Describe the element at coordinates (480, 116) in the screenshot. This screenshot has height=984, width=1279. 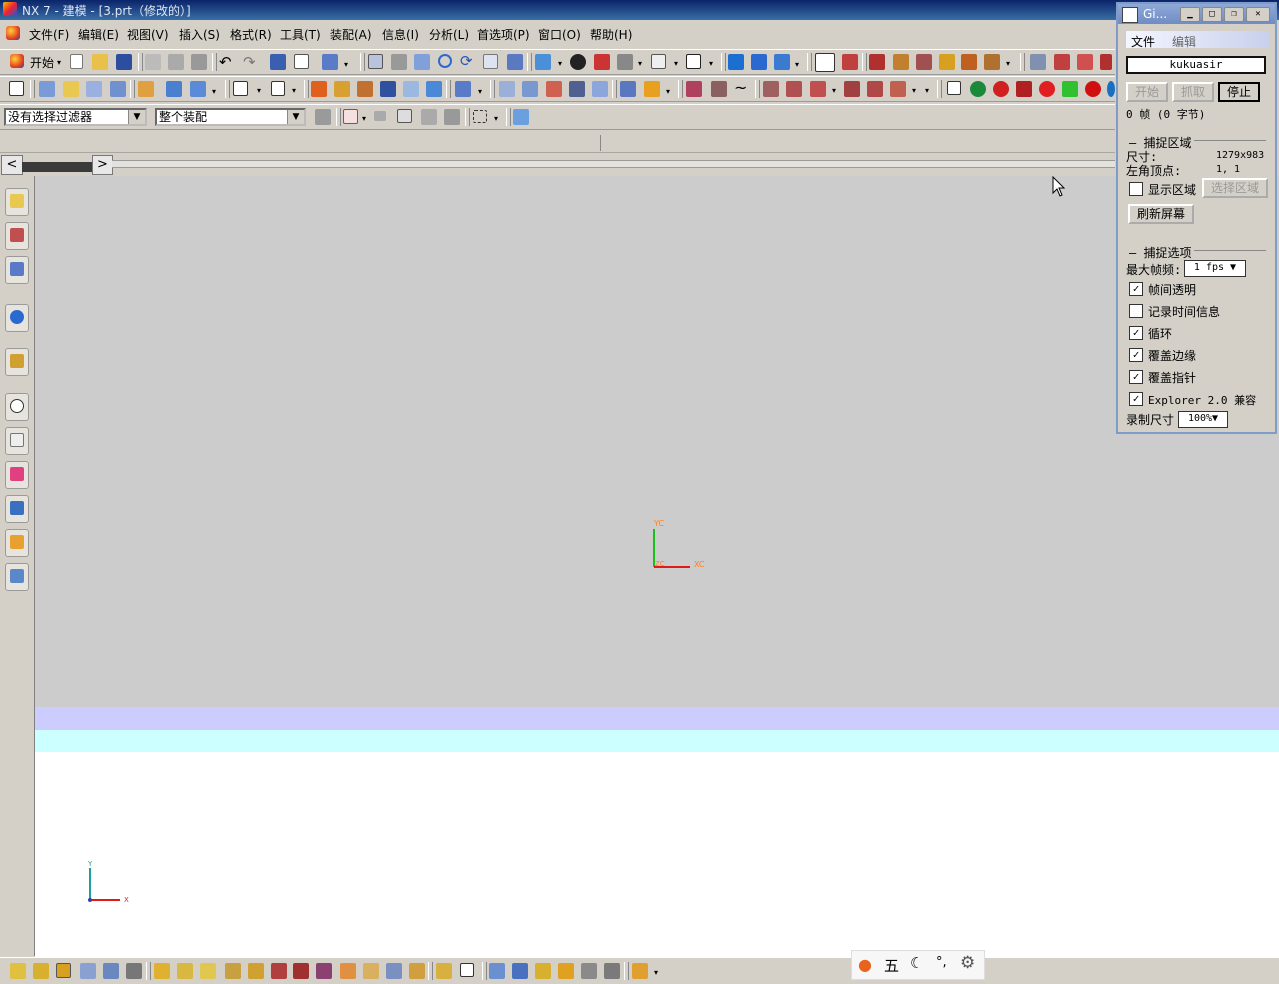
I see `rectangle-select-icon` at that location.